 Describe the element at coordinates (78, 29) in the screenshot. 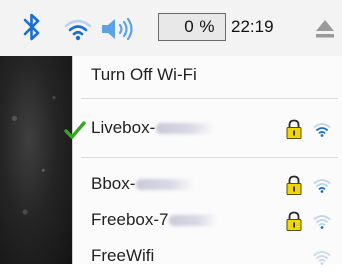

I see `wifi-icon` at that location.